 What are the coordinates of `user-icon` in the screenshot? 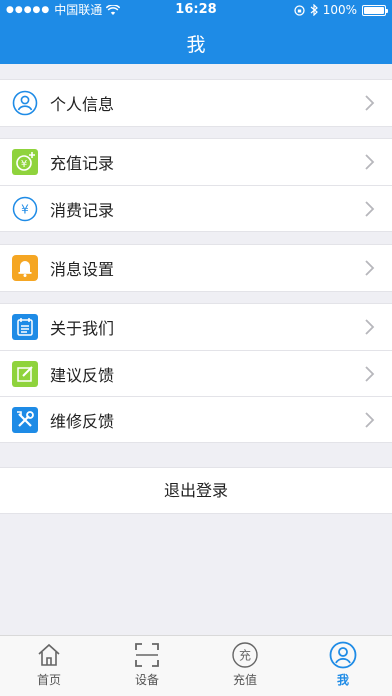 It's located at (343, 655).